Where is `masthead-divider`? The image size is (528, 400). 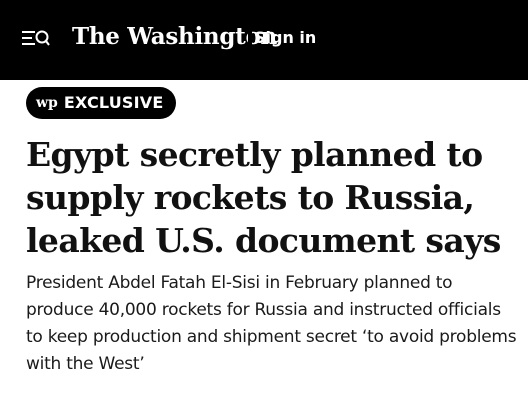 masthead-divider is located at coordinates (250, 39).